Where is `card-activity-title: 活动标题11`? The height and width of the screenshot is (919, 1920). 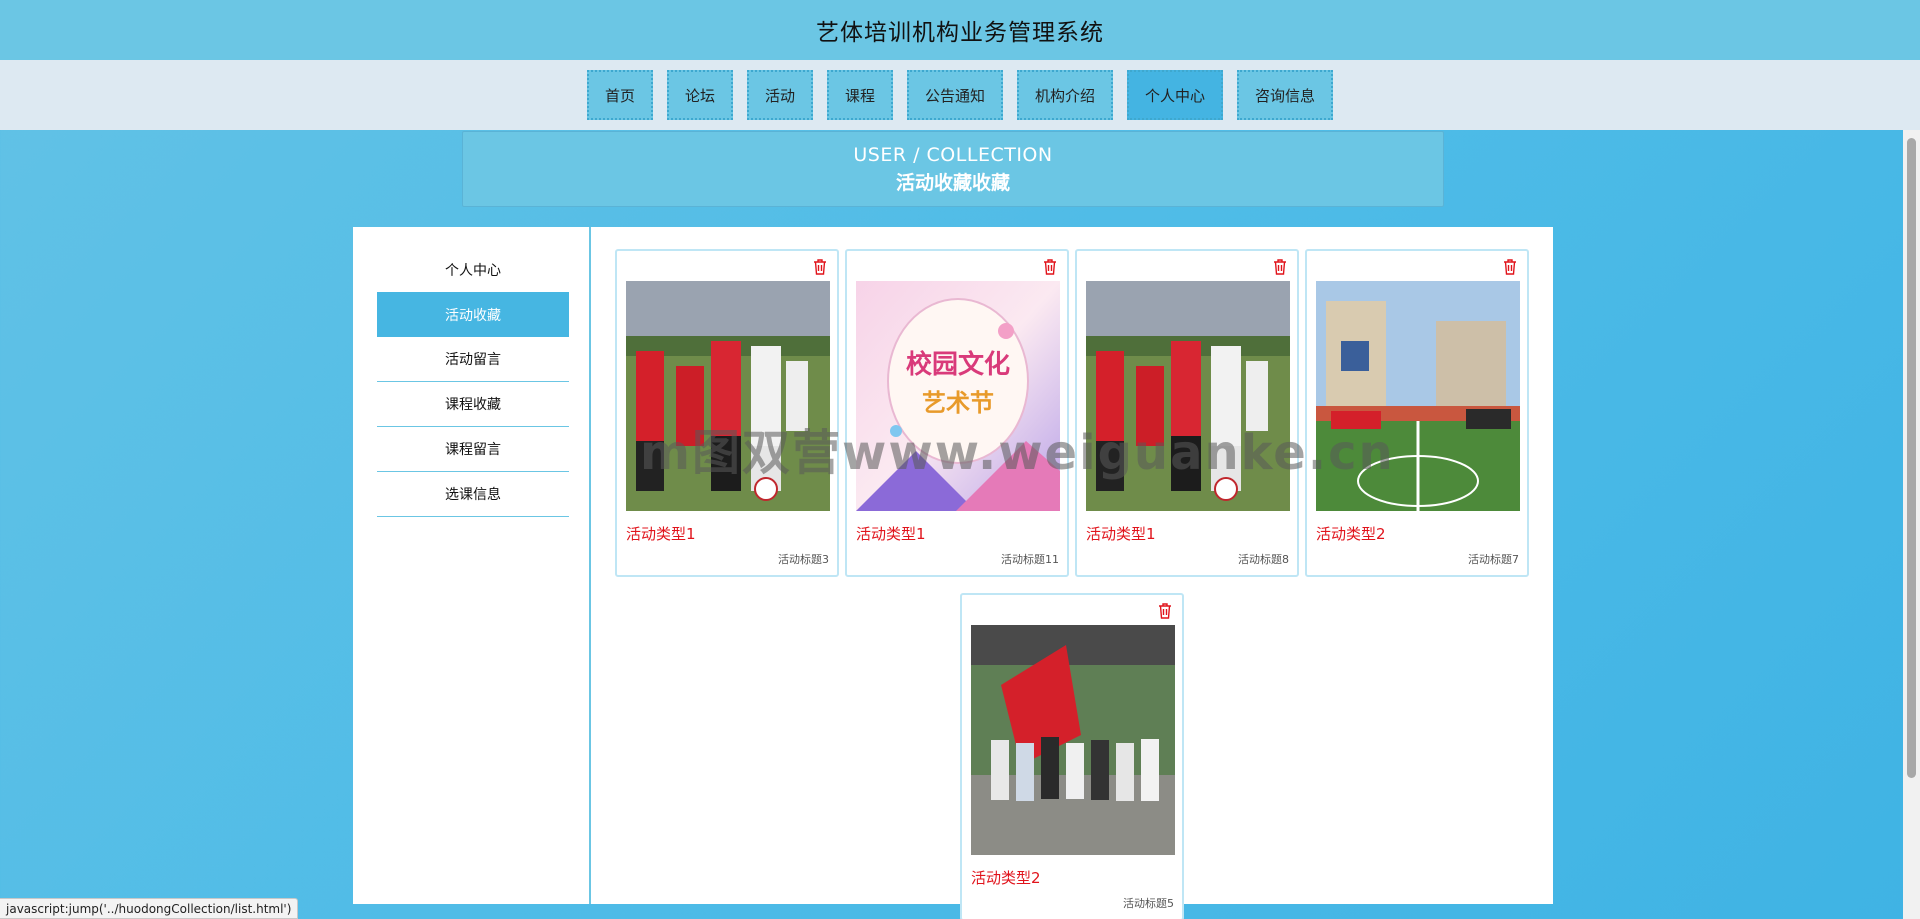 card-activity-title: 活动标题11 is located at coordinates (1030, 559).